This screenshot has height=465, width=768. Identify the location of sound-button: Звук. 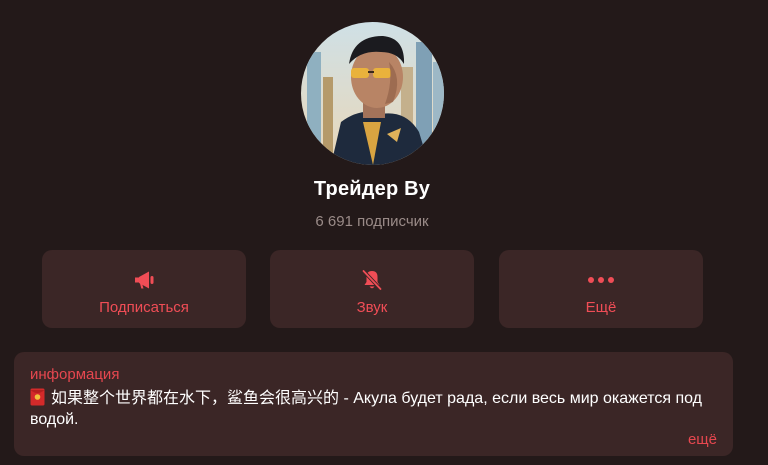
(372, 289).